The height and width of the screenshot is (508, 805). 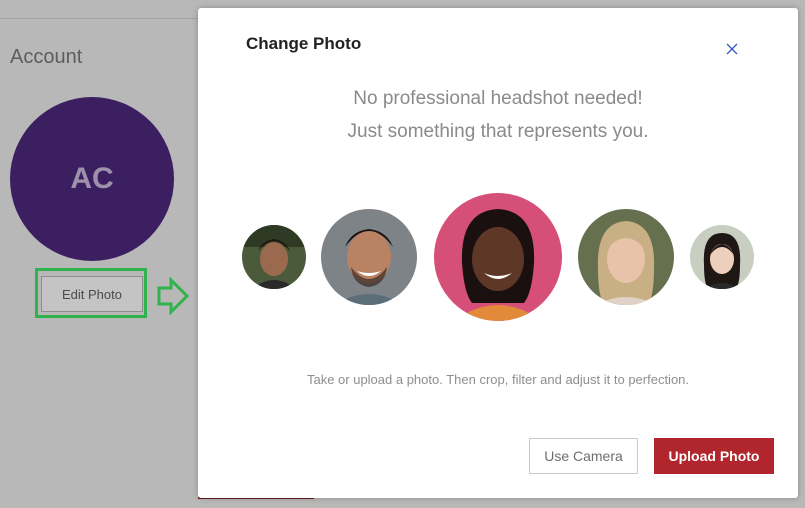 I want to click on arrow-right-icon, so click(x=173, y=296).